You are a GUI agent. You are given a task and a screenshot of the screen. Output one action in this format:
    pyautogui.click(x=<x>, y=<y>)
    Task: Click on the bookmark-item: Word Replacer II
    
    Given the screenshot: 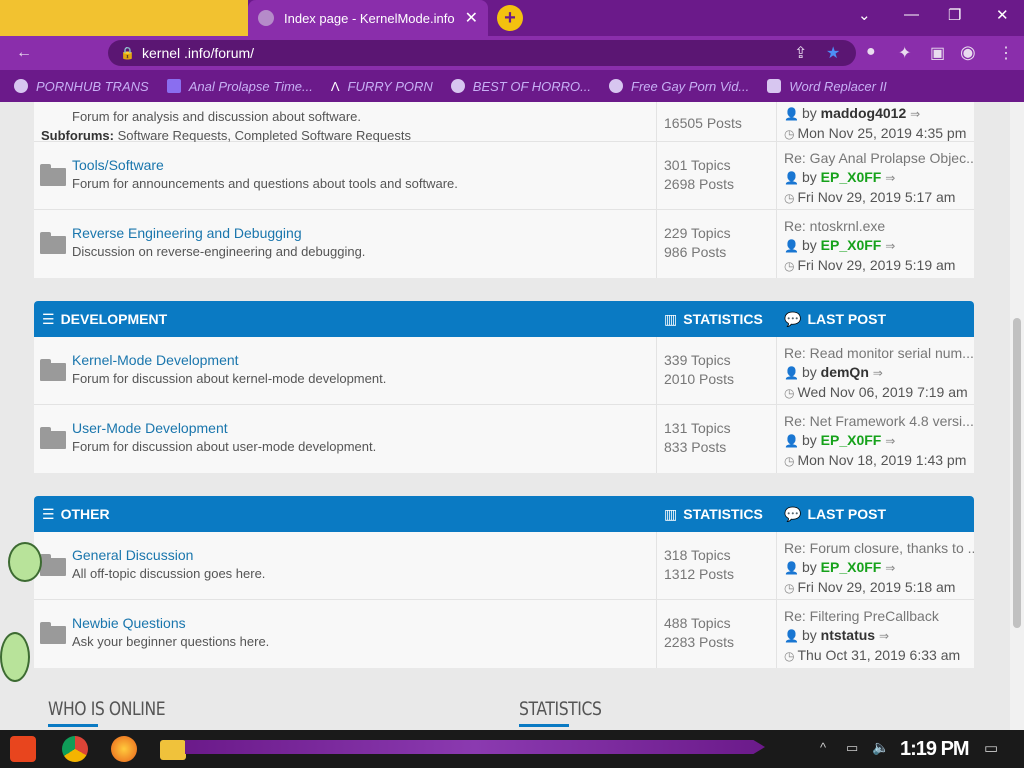 What is the action you would take?
    pyautogui.click(x=827, y=86)
    